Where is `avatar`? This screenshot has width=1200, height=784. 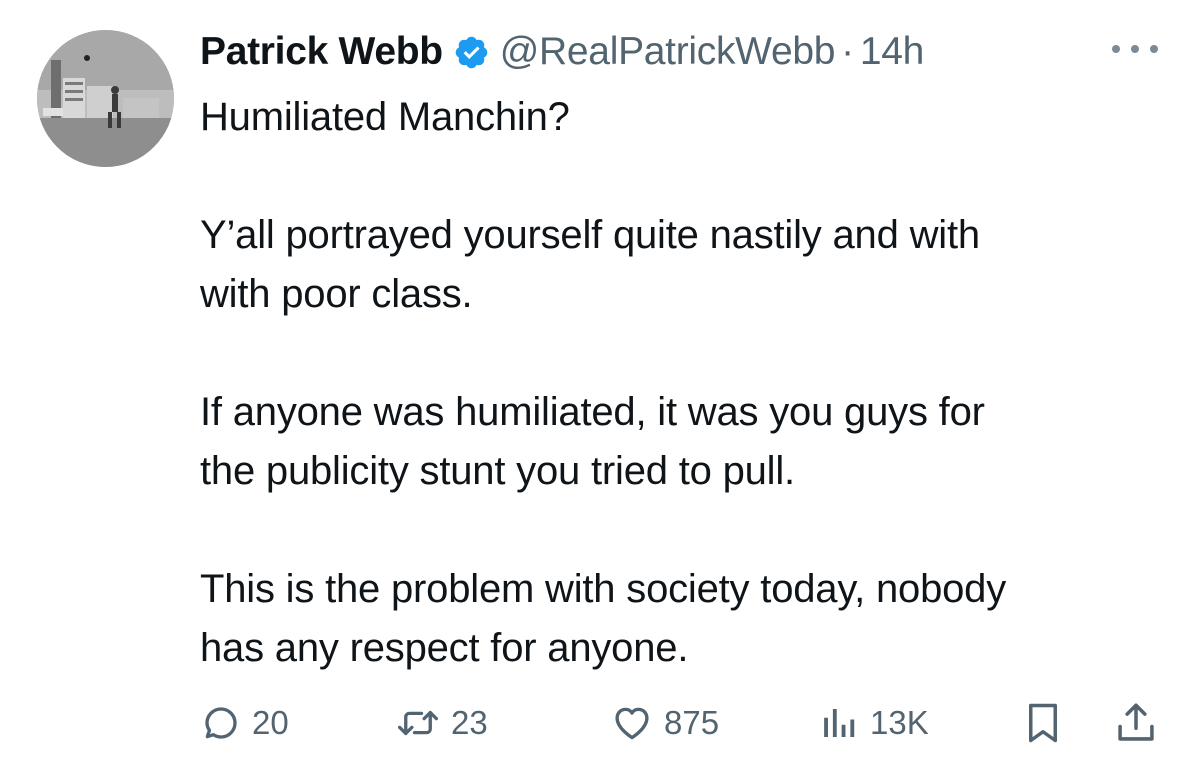 avatar is located at coordinates (105, 98).